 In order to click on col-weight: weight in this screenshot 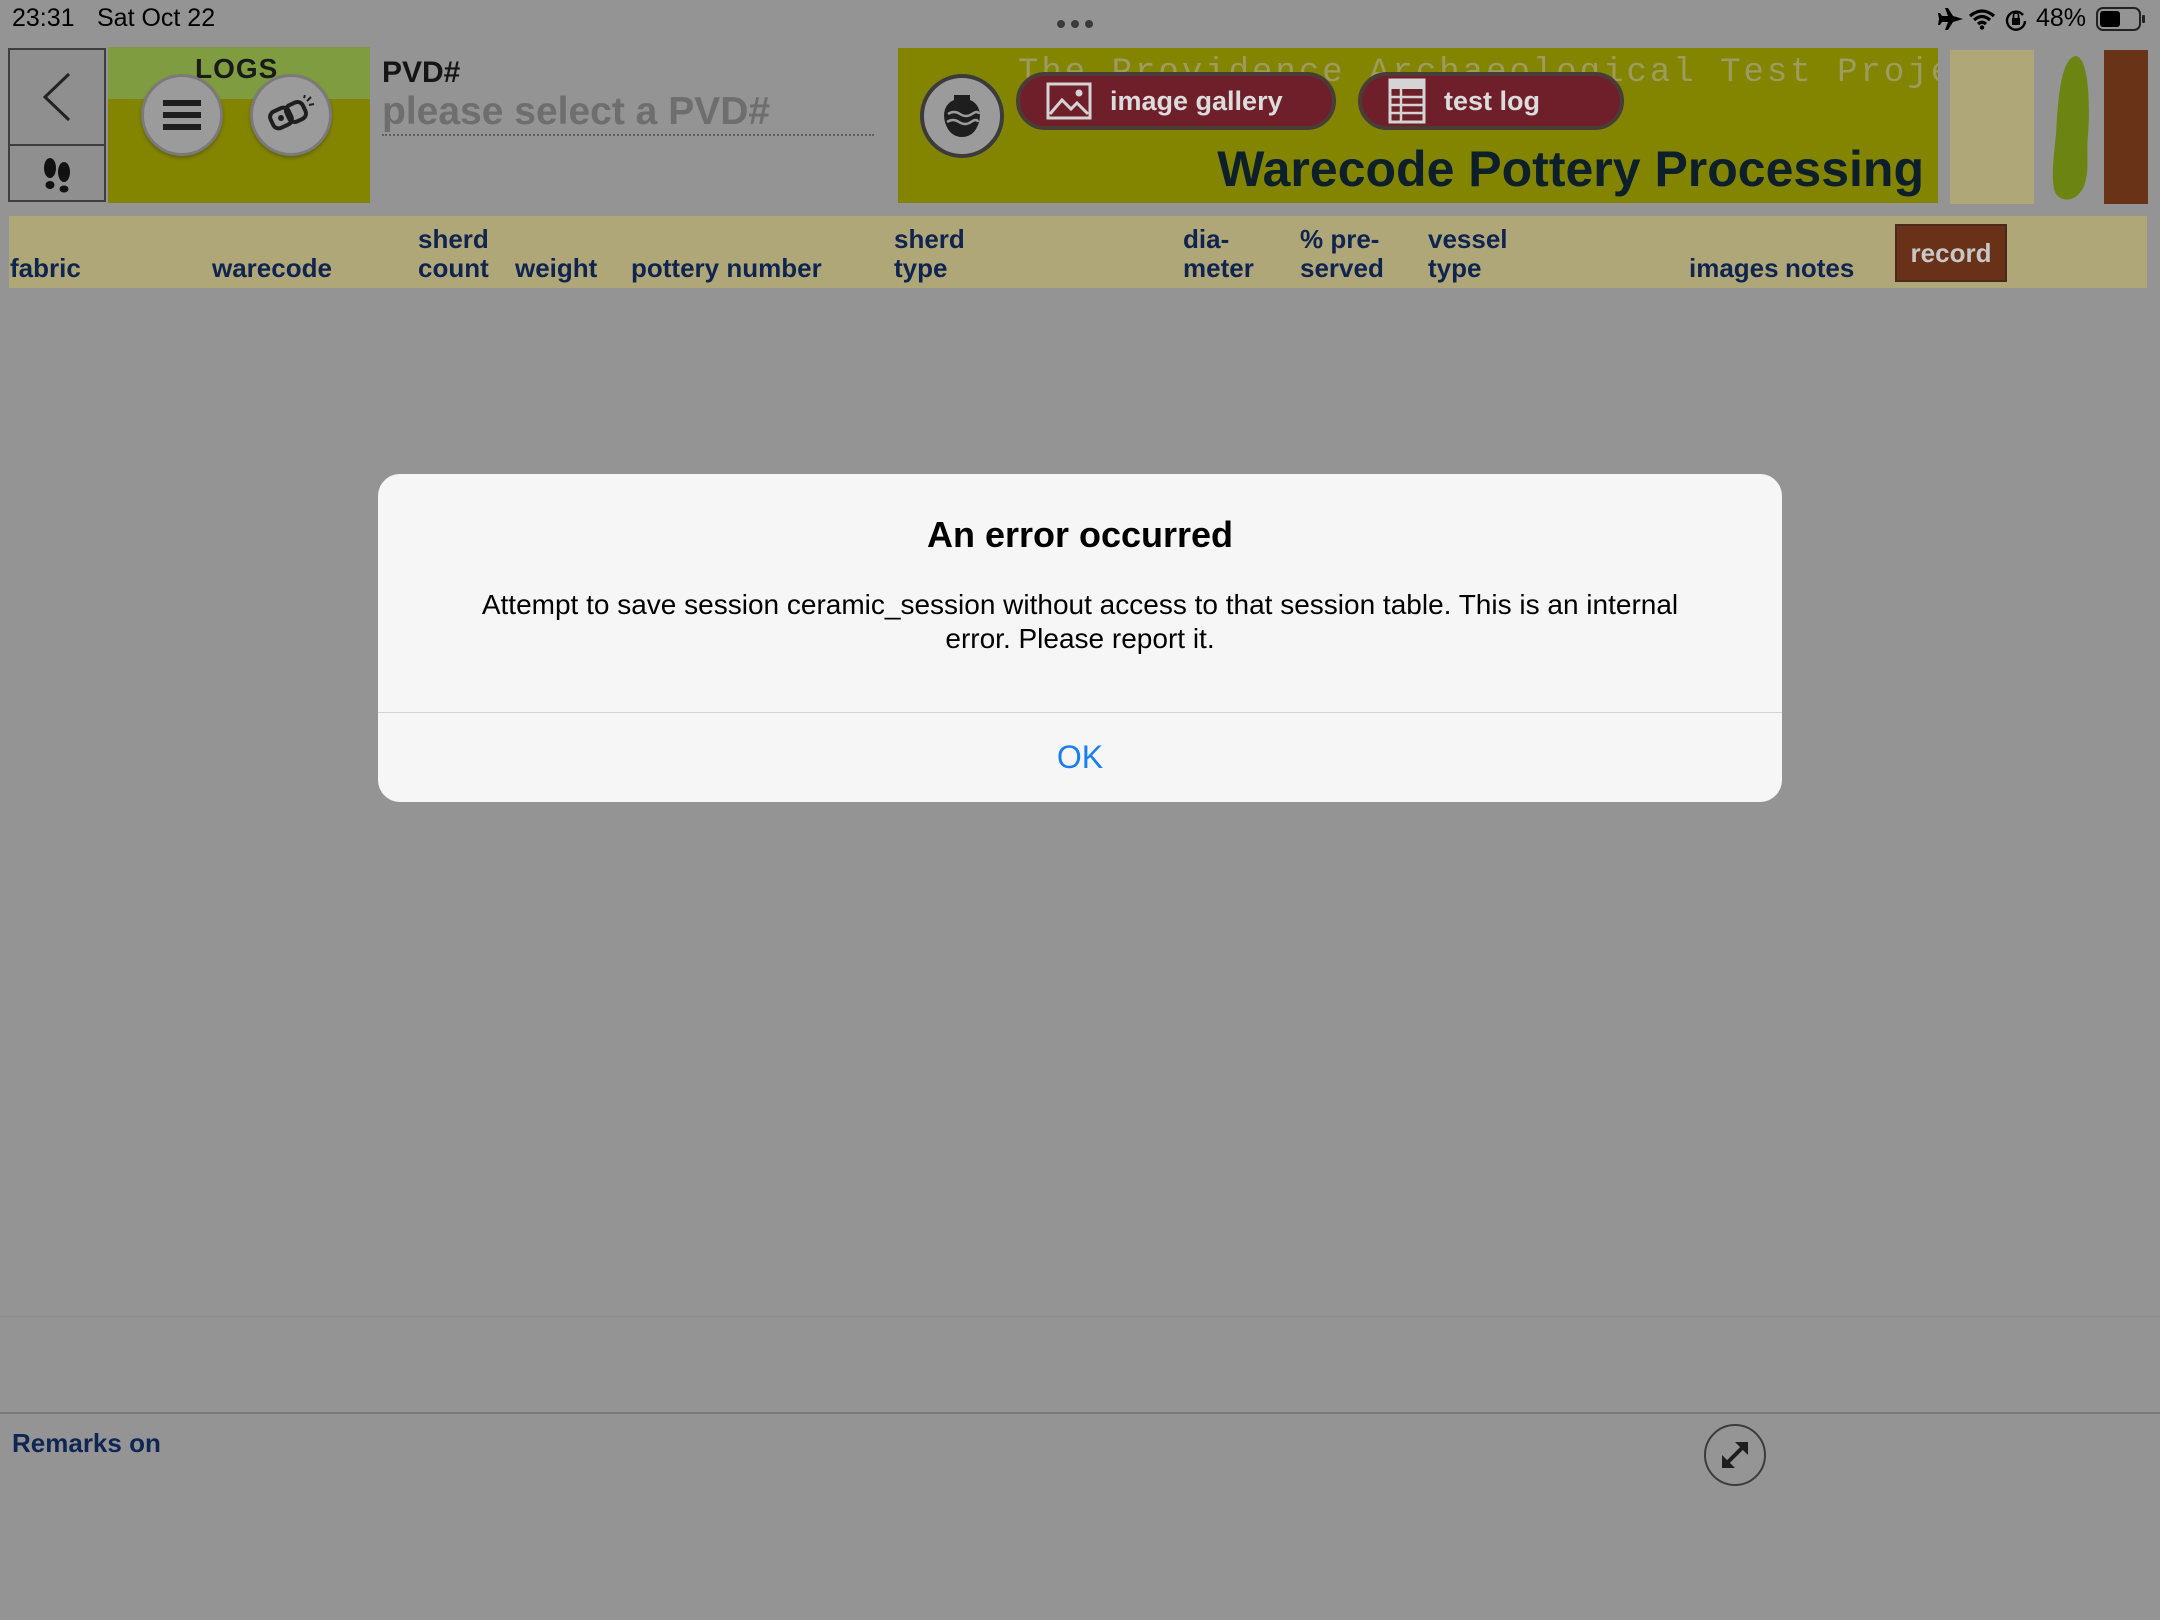, I will do `click(556, 268)`.